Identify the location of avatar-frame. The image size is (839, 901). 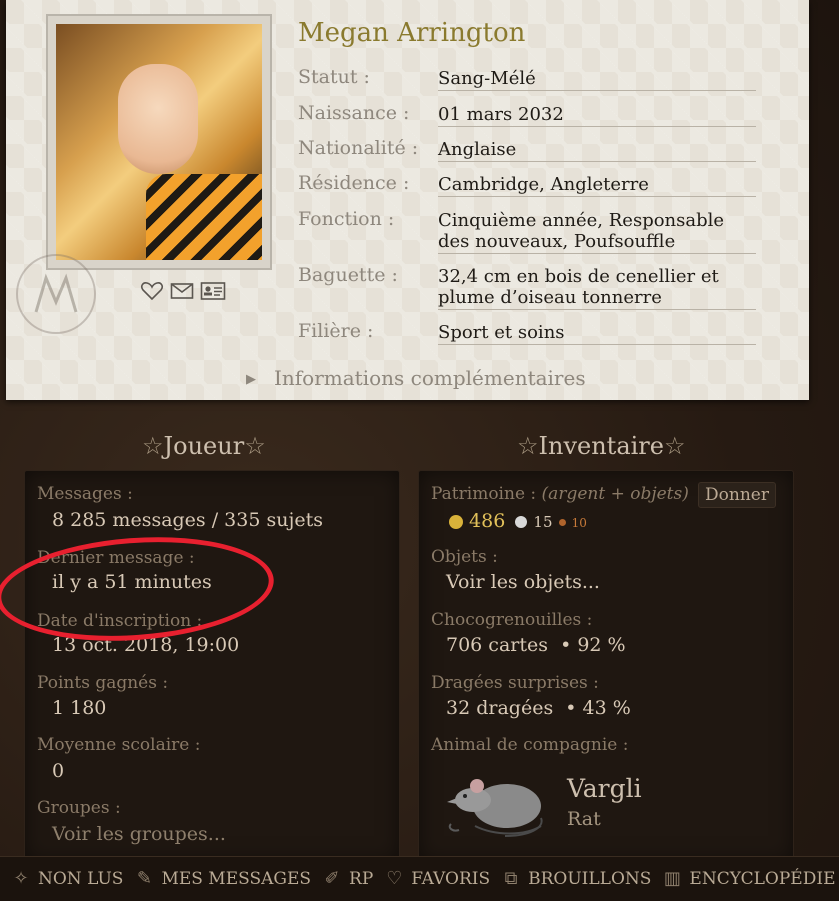
(159, 142).